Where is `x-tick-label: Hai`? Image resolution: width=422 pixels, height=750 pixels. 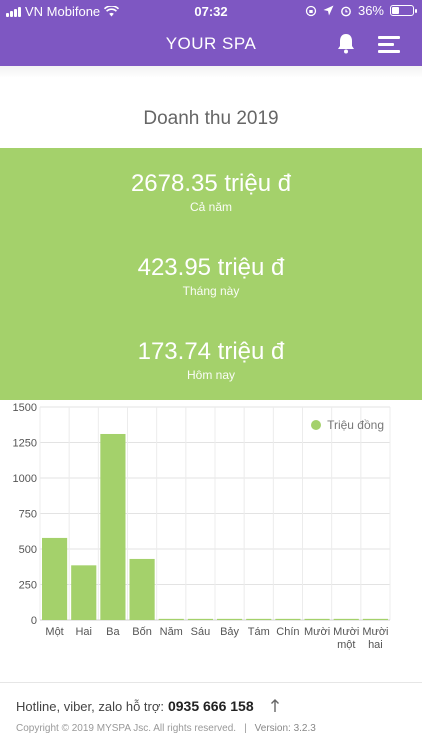 x-tick-label: Hai is located at coordinates (83, 632).